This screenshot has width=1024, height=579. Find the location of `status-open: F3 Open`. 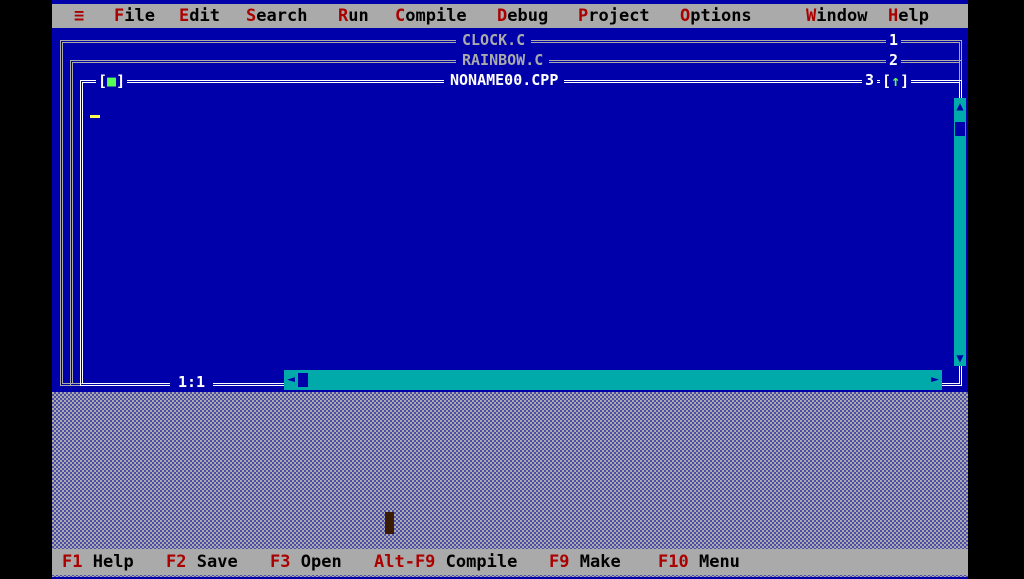

status-open: F3 Open is located at coordinates (306, 562).